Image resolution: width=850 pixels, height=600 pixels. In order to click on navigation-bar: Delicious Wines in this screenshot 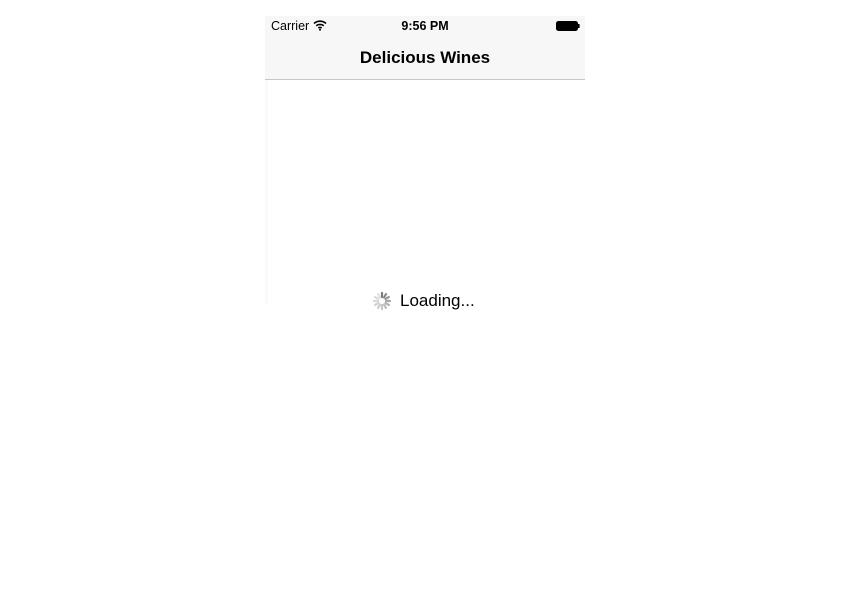, I will do `click(425, 58)`.